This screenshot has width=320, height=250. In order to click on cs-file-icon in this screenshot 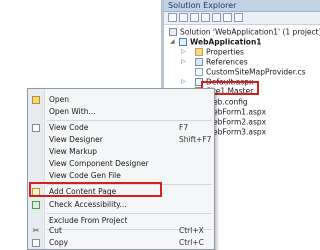, I will do `click(199, 72)`.